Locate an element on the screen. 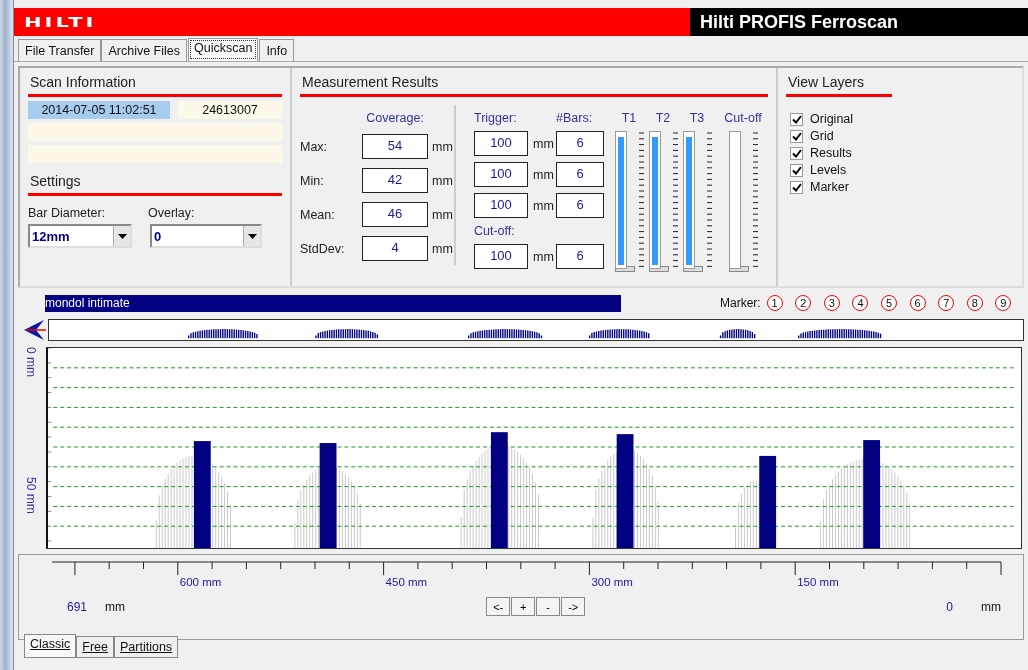 This screenshot has width=1028, height=670. view-tab: Classic is located at coordinates (50, 646).